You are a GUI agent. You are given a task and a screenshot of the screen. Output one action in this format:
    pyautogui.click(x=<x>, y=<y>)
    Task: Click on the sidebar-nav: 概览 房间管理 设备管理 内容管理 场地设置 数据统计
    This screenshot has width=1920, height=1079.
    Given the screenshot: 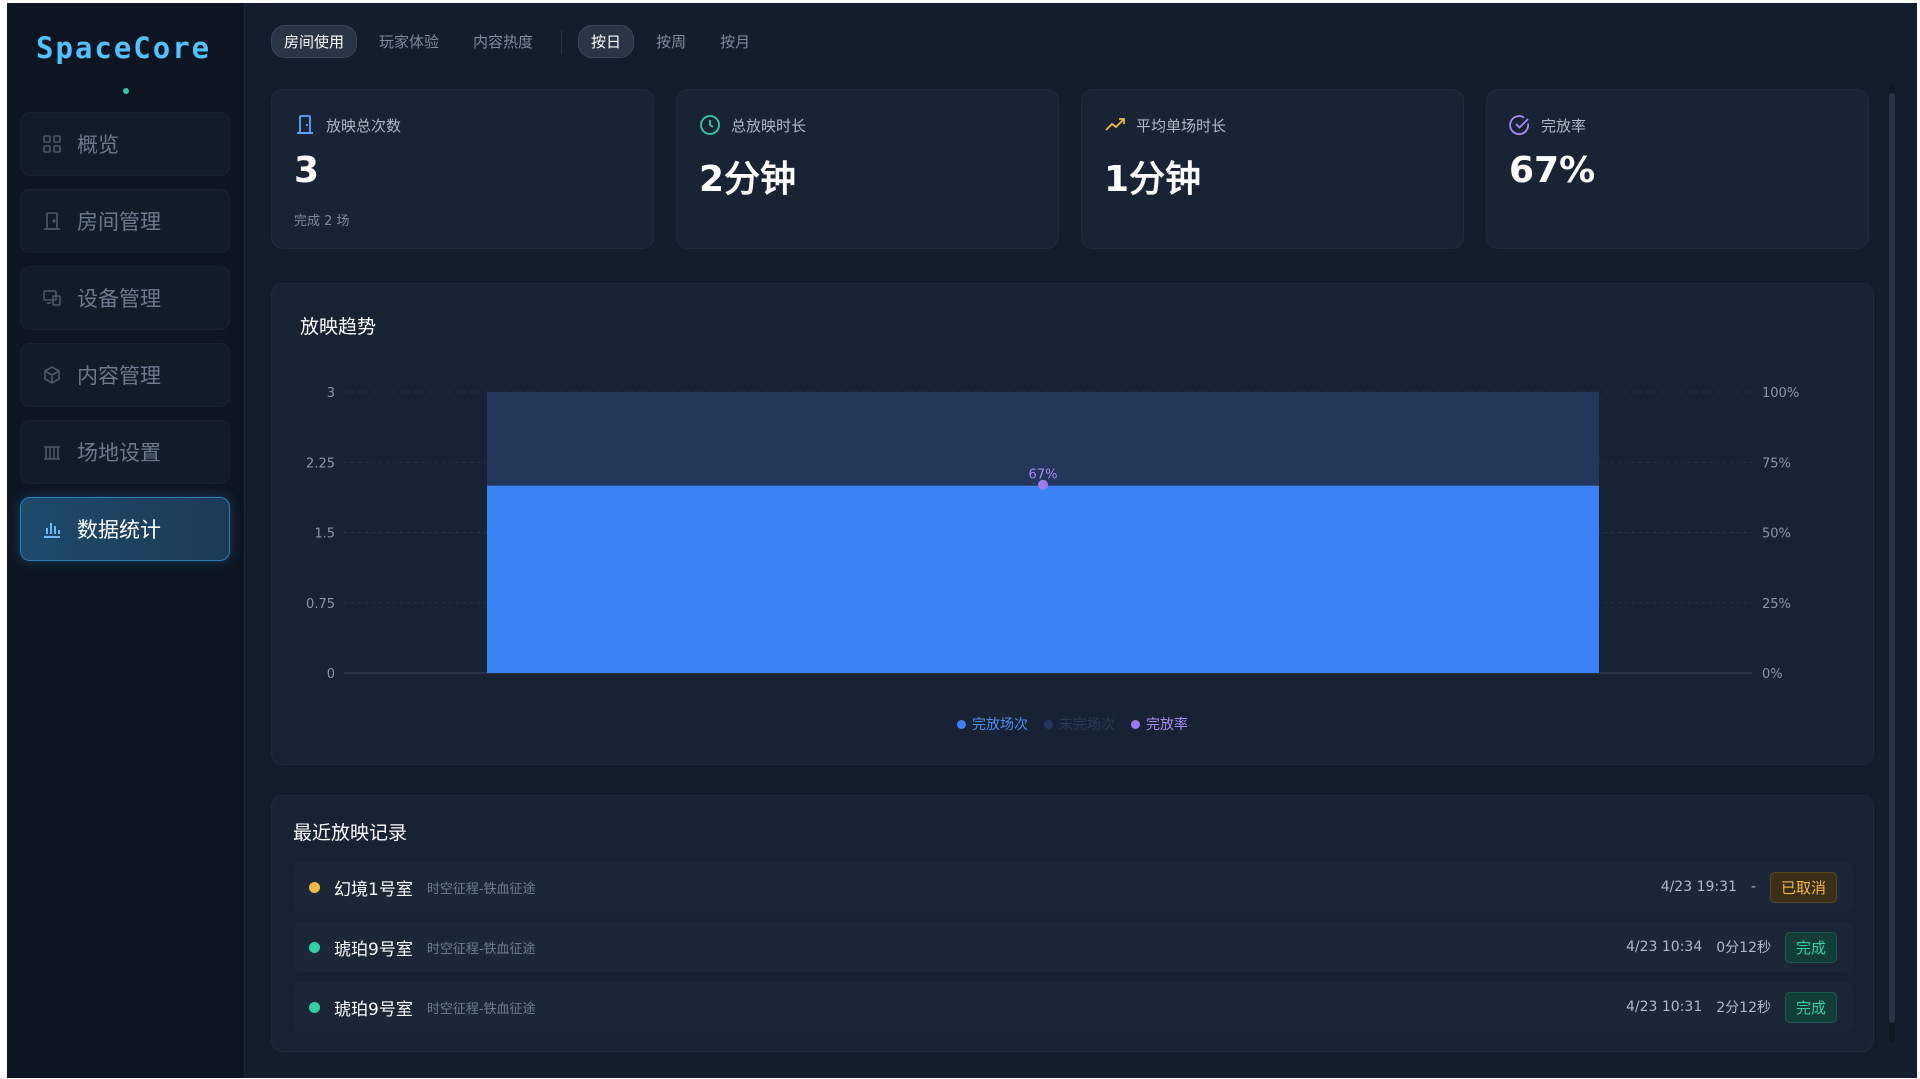 What is the action you would take?
    pyautogui.click(x=125, y=343)
    